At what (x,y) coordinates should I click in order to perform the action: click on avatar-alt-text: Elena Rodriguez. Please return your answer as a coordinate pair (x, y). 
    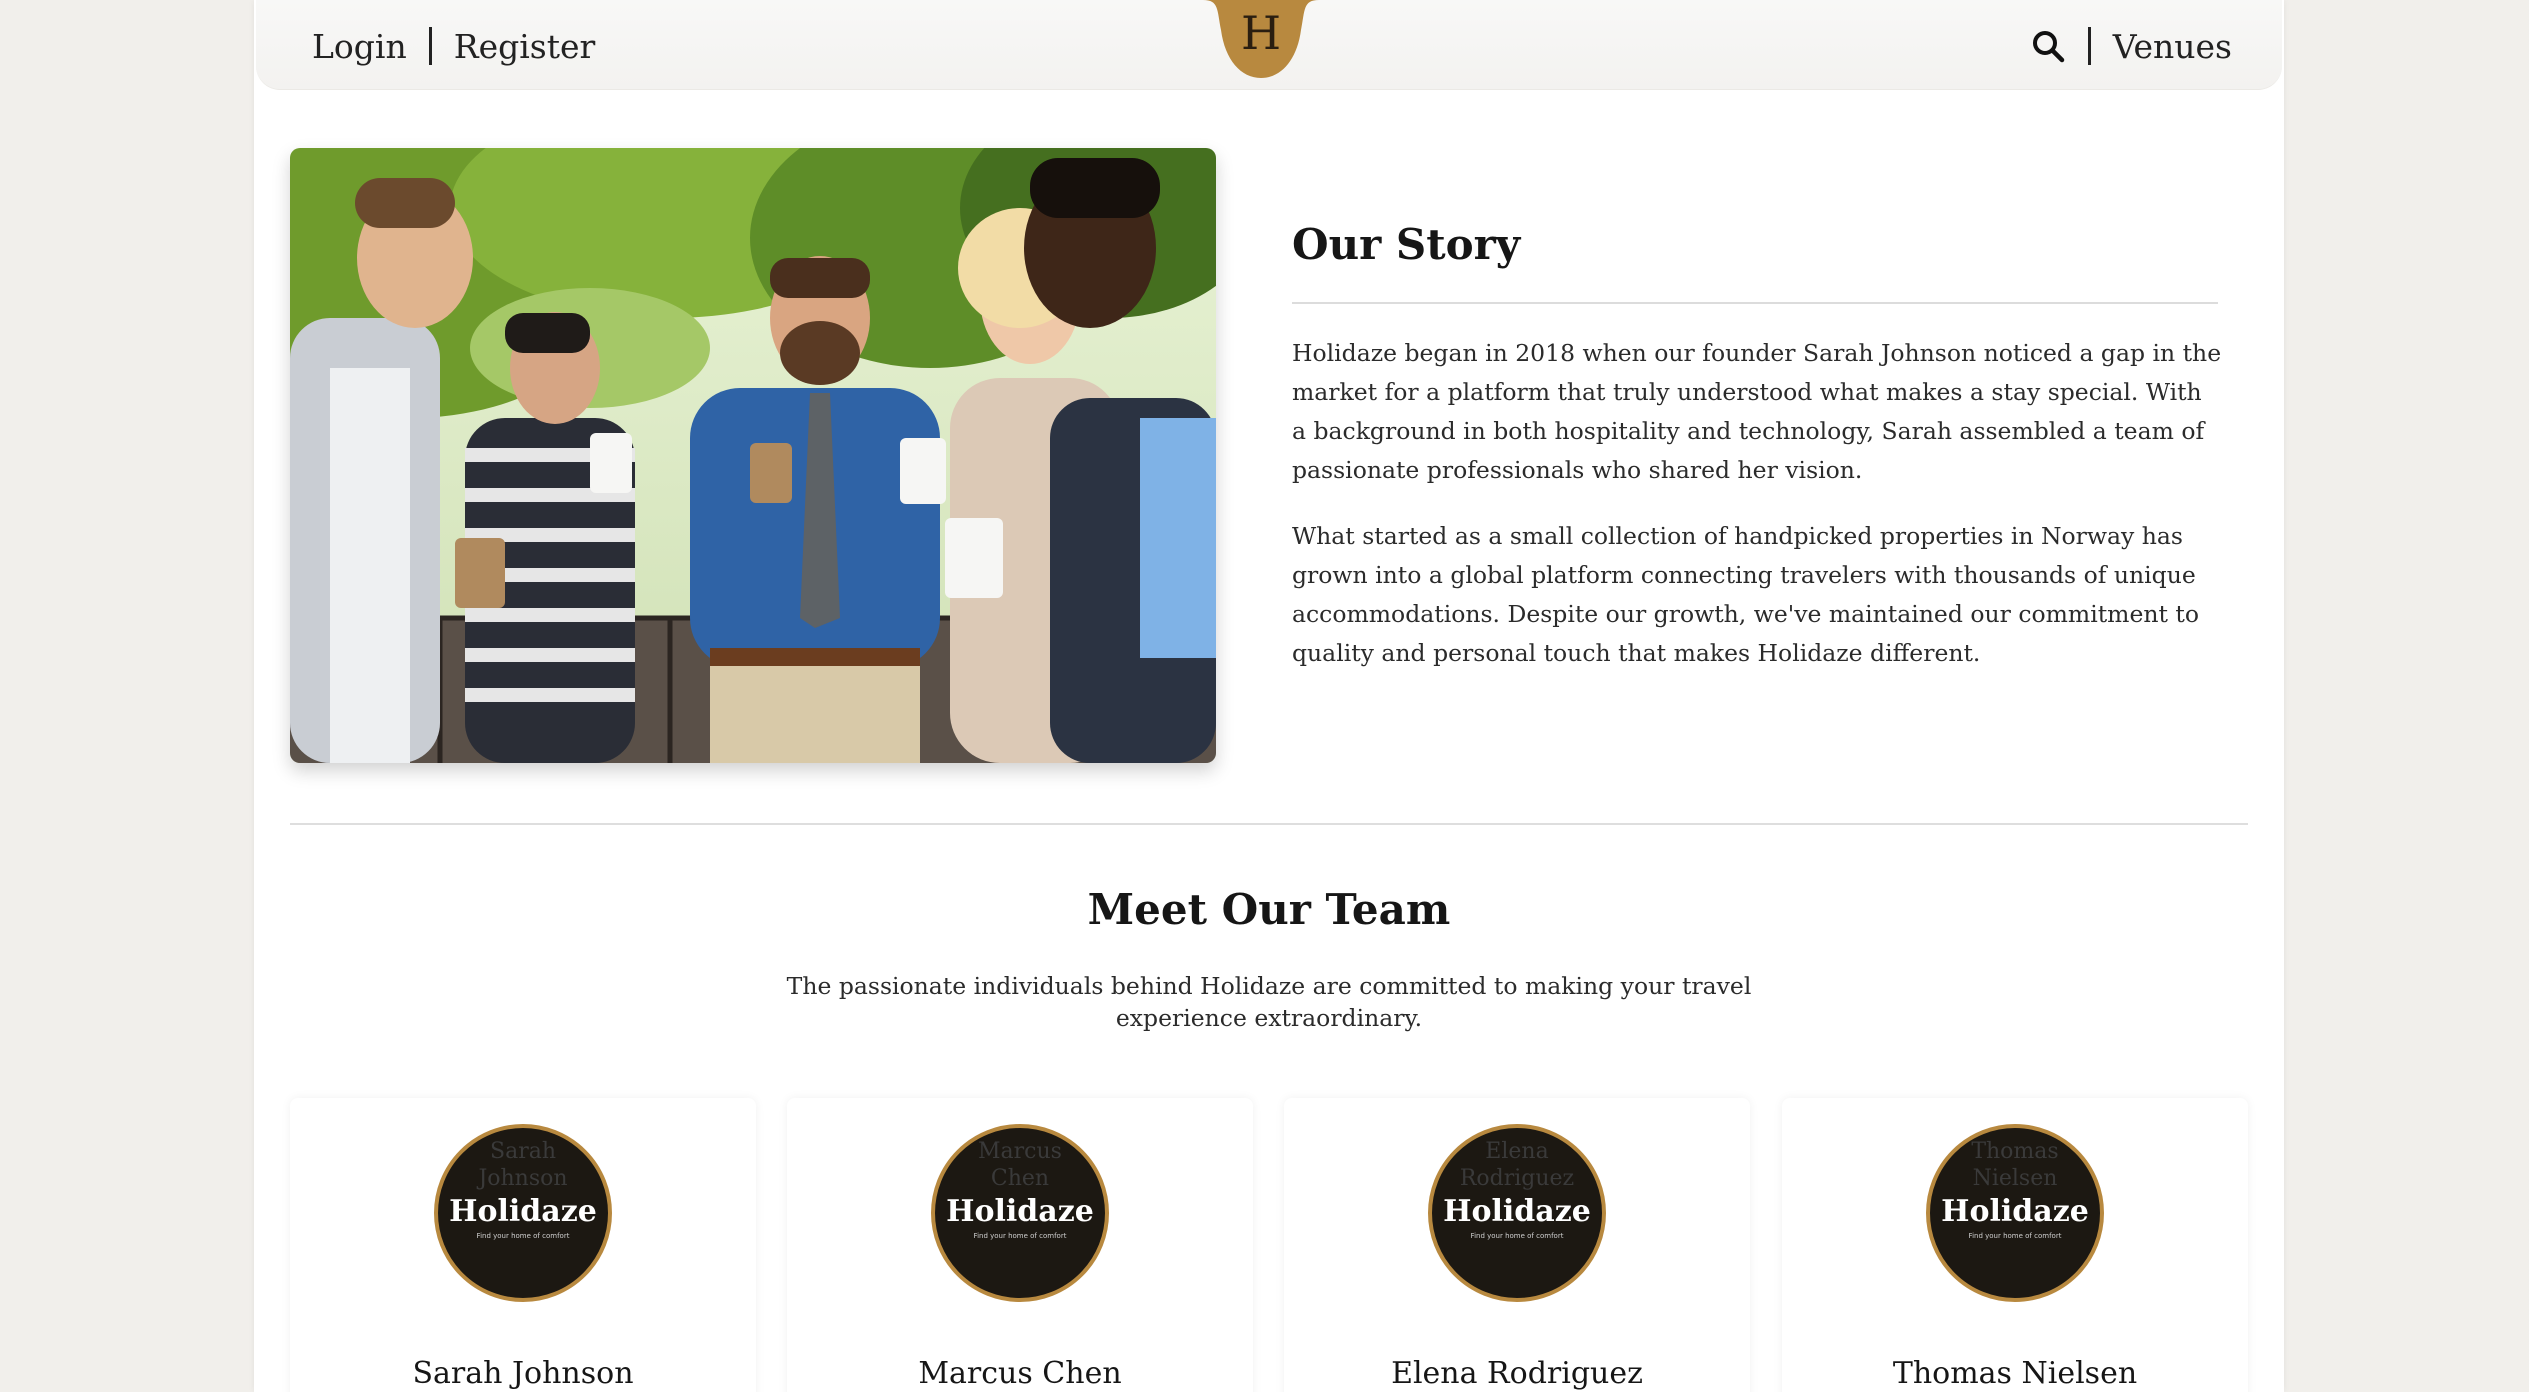
    Looking at the image, I should click on (1517, 1165).